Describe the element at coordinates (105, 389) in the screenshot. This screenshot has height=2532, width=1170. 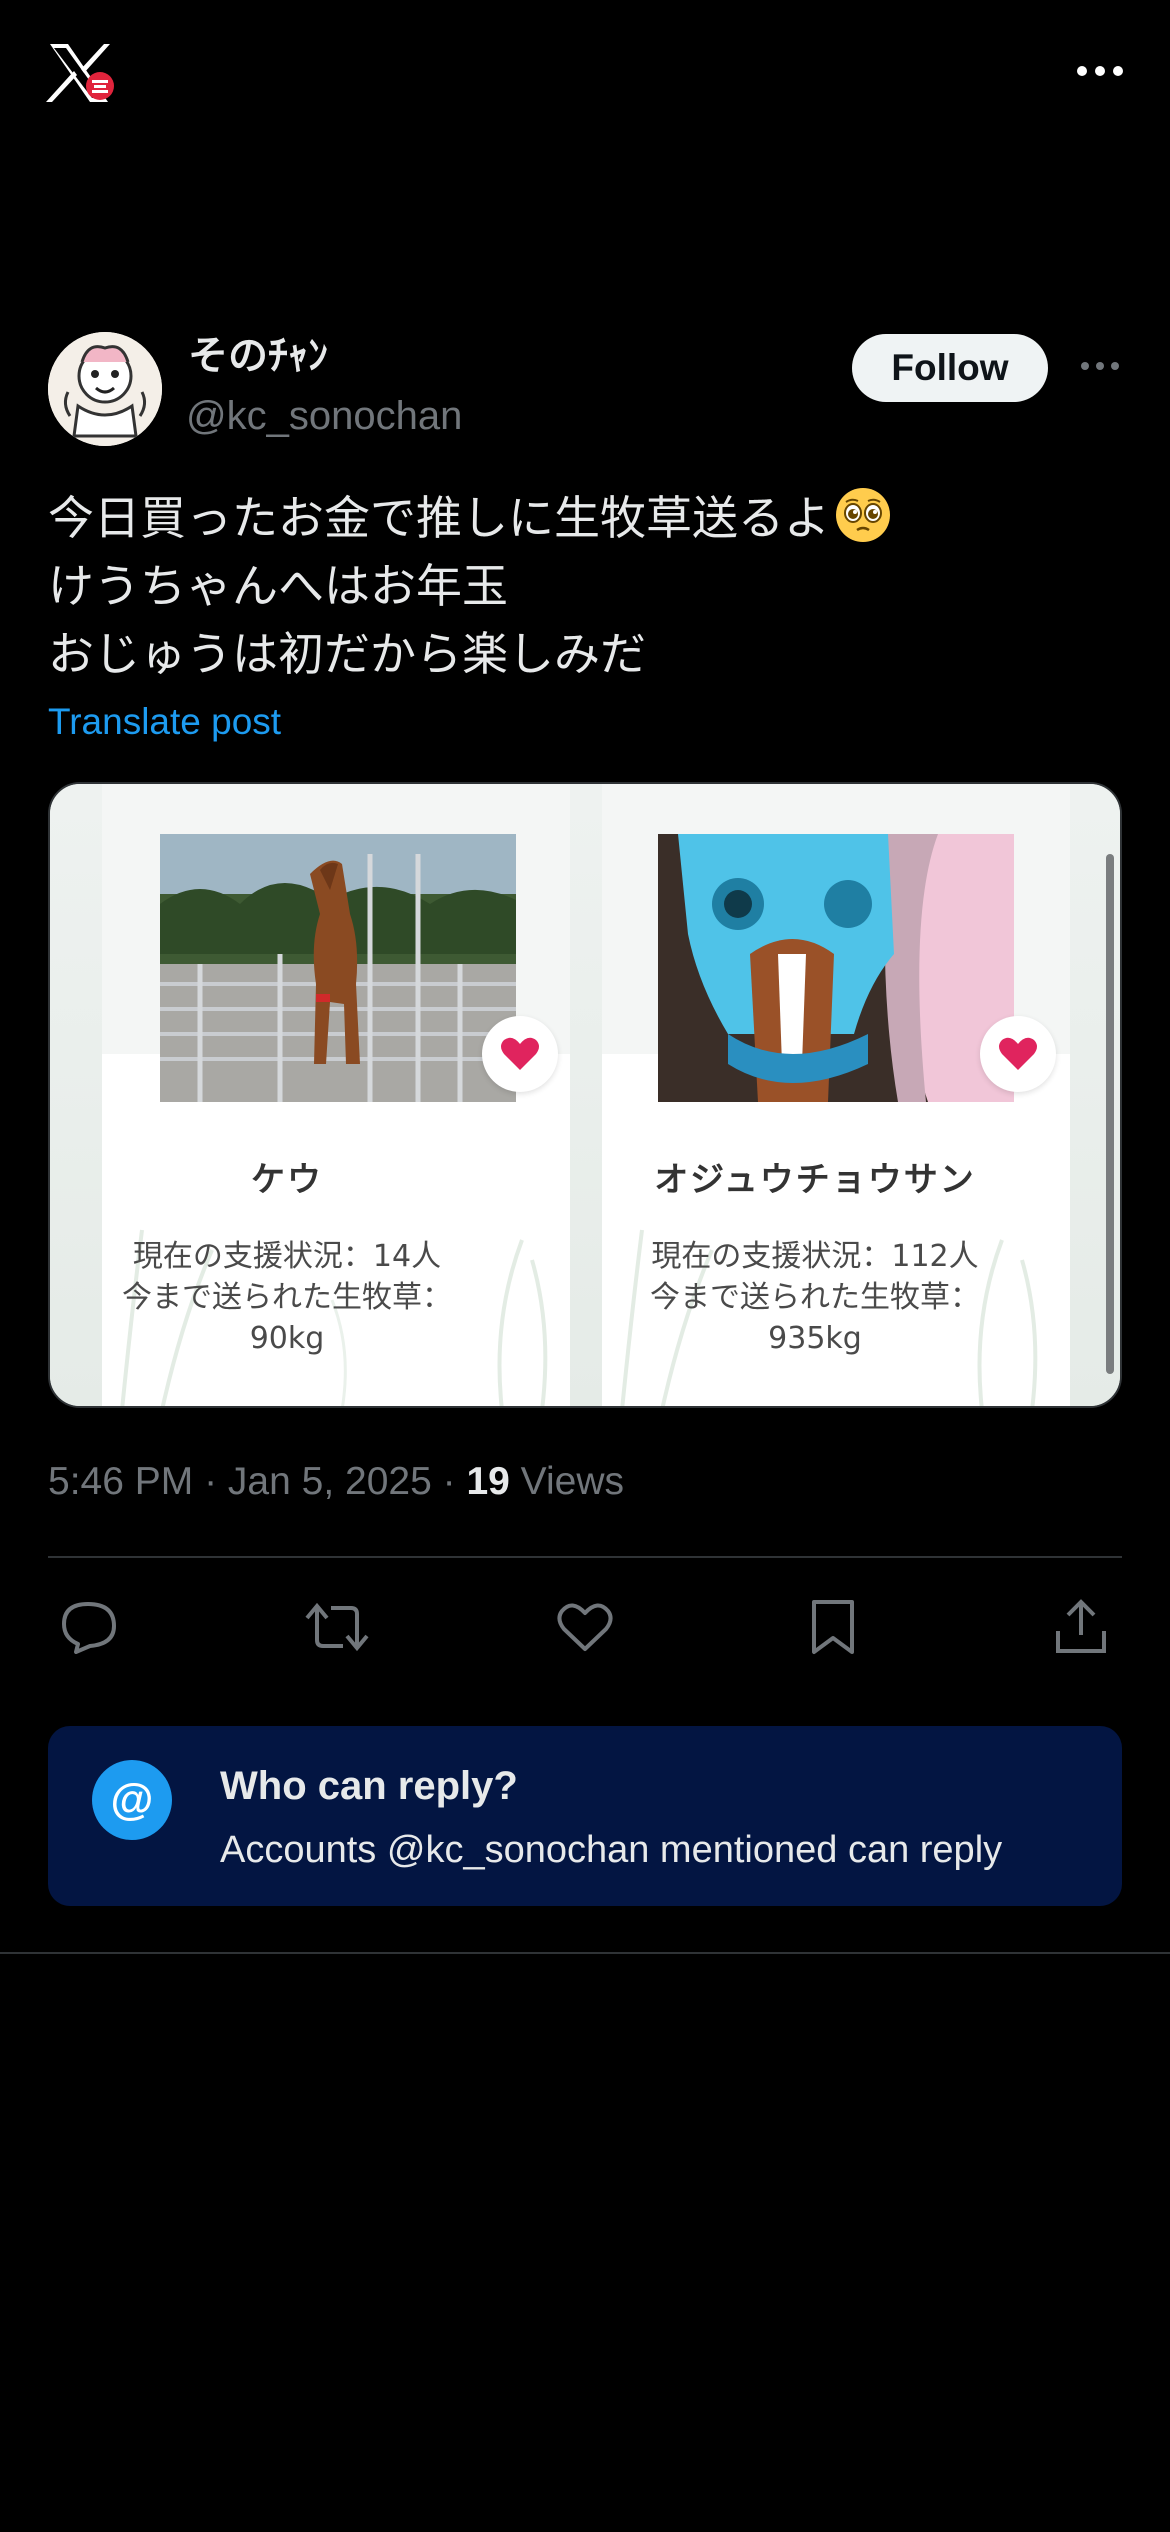
I see `avatar` at that location.